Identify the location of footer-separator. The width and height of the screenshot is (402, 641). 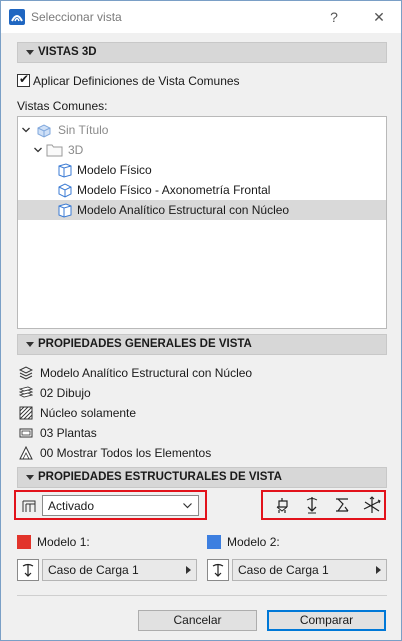
(202, 595).